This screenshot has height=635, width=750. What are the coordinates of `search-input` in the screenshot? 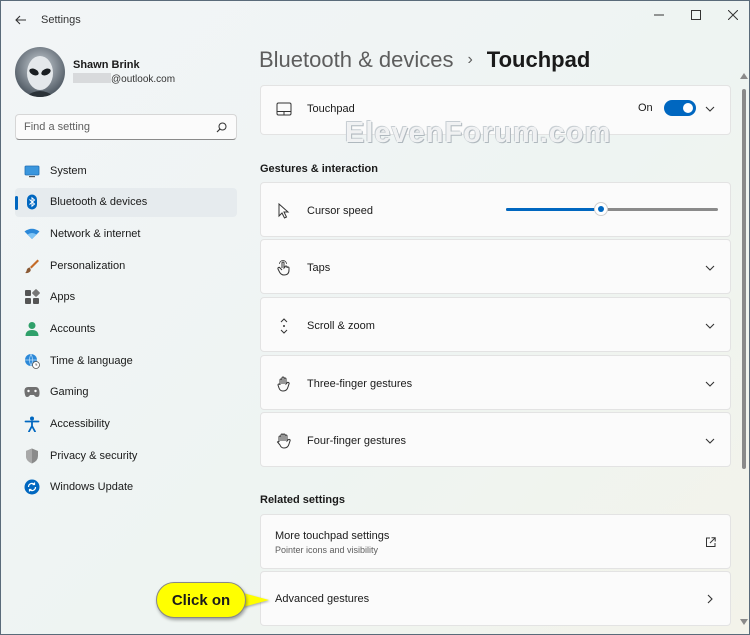 It's located at (126, 127).